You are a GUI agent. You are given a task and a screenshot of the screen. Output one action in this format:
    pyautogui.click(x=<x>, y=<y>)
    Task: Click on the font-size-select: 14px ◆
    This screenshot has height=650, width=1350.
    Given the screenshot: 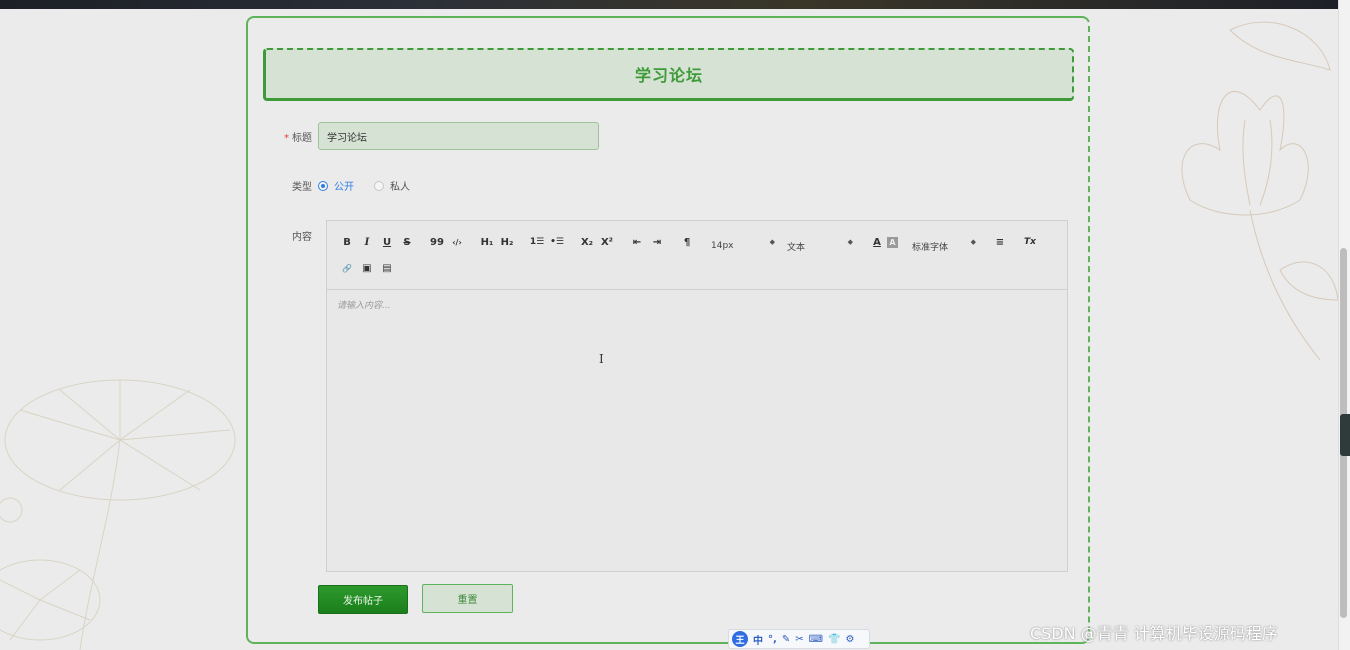 What is the action you would take?
    pyautogui.click(x=743, y=246)
    